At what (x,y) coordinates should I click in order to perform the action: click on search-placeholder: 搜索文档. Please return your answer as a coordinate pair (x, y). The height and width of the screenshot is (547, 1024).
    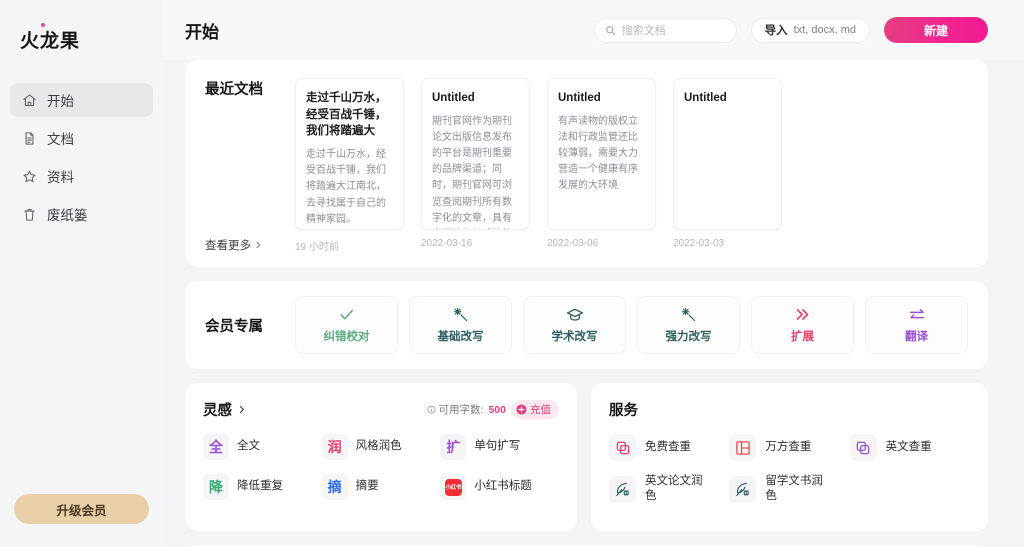
    Looking at the image, I should click on (643, 31).